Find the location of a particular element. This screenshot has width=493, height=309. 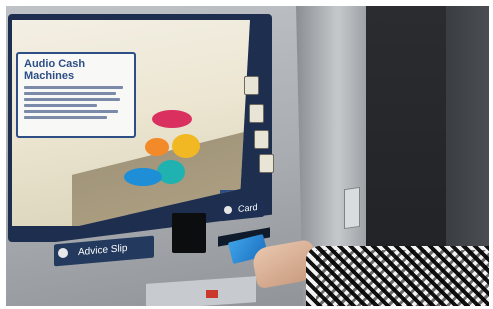

card-label: Card is located at coordinates (248, 208).